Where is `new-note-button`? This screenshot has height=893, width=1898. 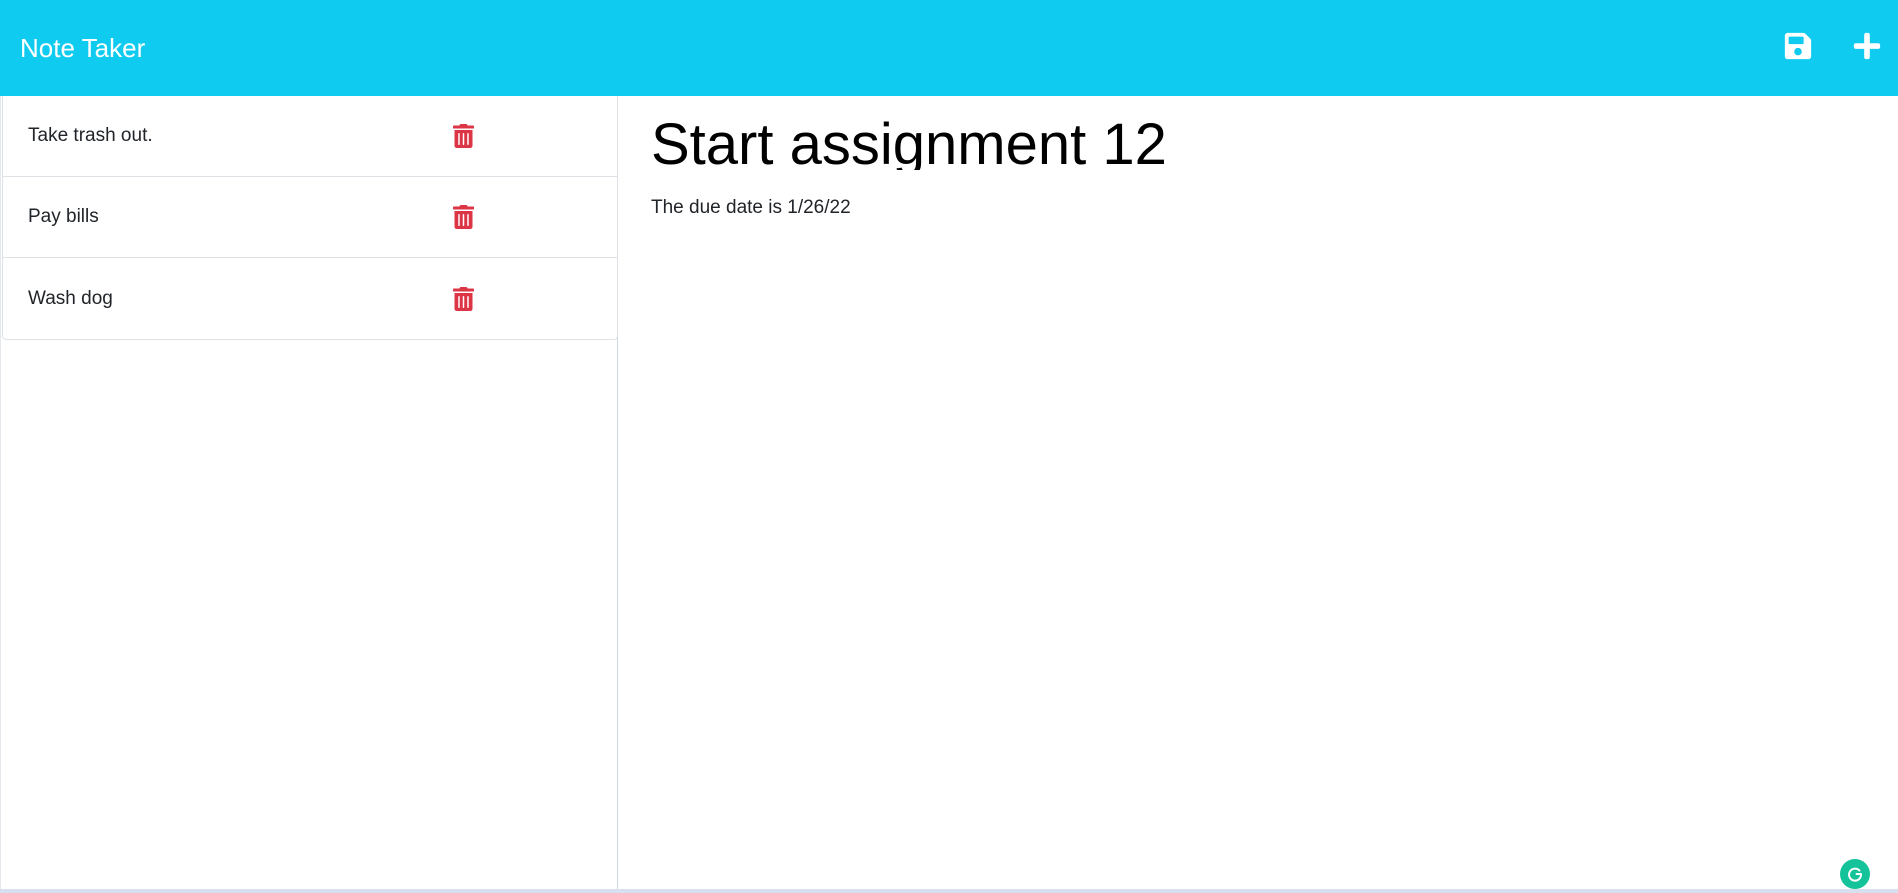 new-note-button is located at coordinates (1867, 46).